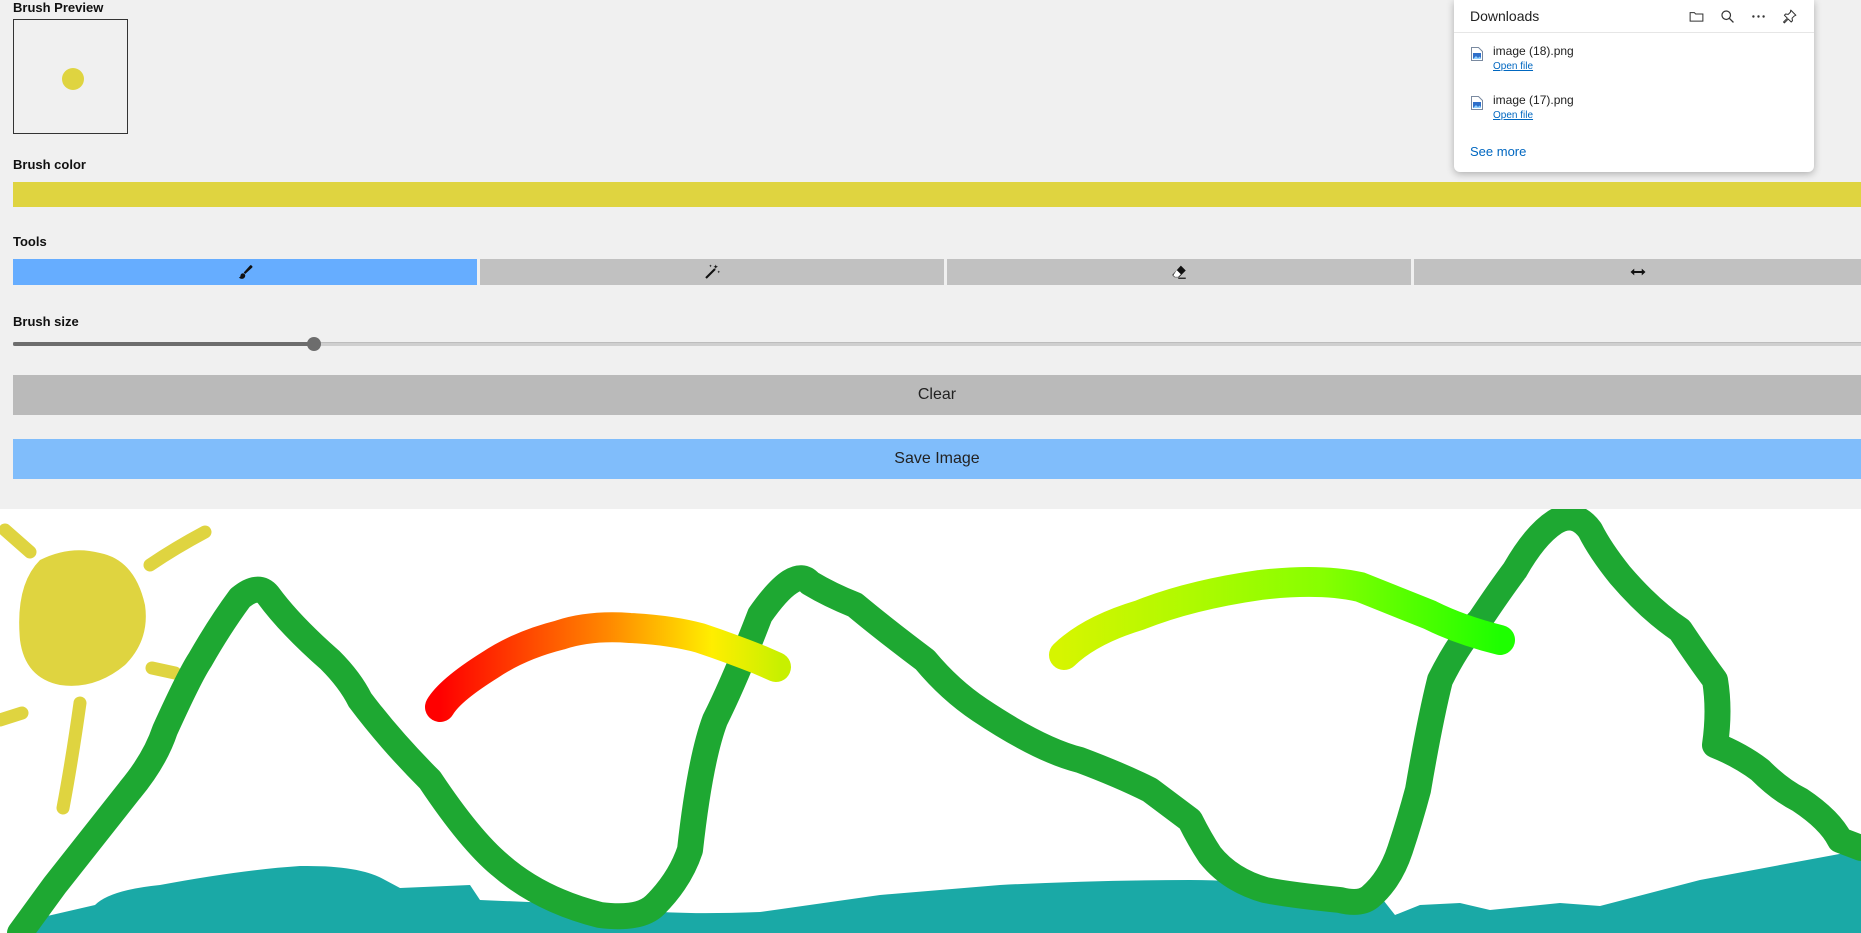  Describe the element at coordinates (314, 344) in the screenshot. I see `slider-thumb` at that location.